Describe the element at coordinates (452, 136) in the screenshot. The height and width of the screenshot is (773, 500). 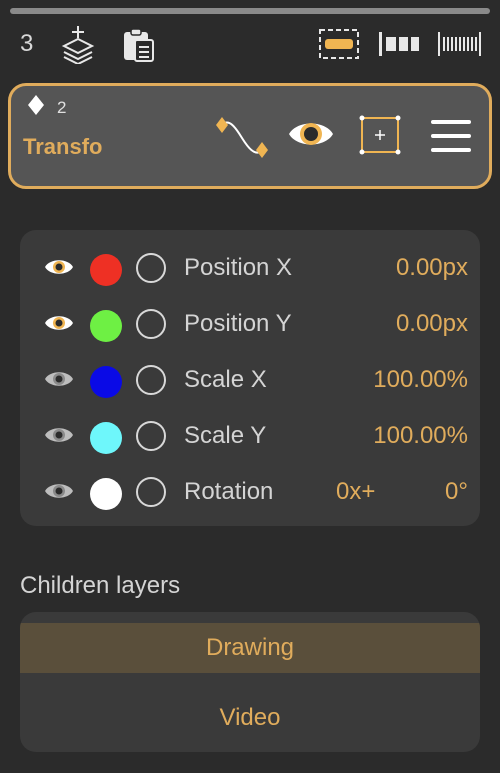
I see `menu-icon` at that location.